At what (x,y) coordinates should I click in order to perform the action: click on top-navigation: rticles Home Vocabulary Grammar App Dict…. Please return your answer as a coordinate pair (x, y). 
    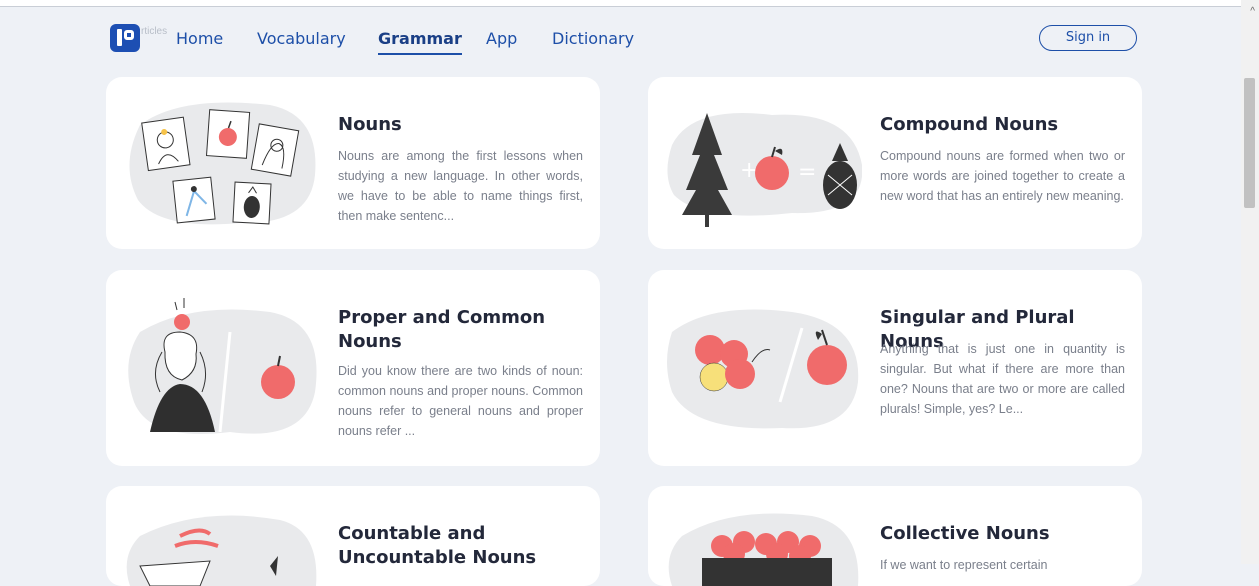
    Looking at the image, I should click on (625, 39).